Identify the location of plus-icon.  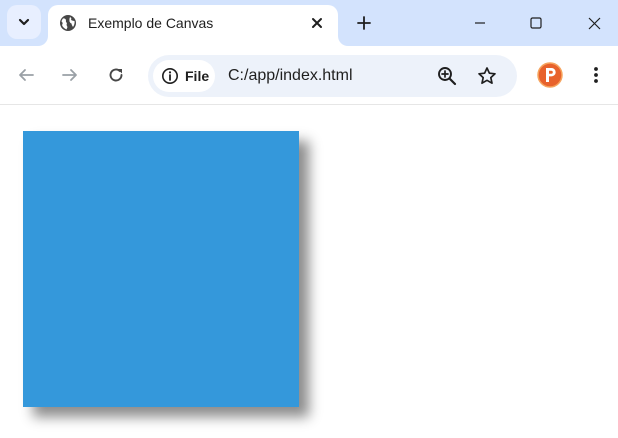
(364, 23).